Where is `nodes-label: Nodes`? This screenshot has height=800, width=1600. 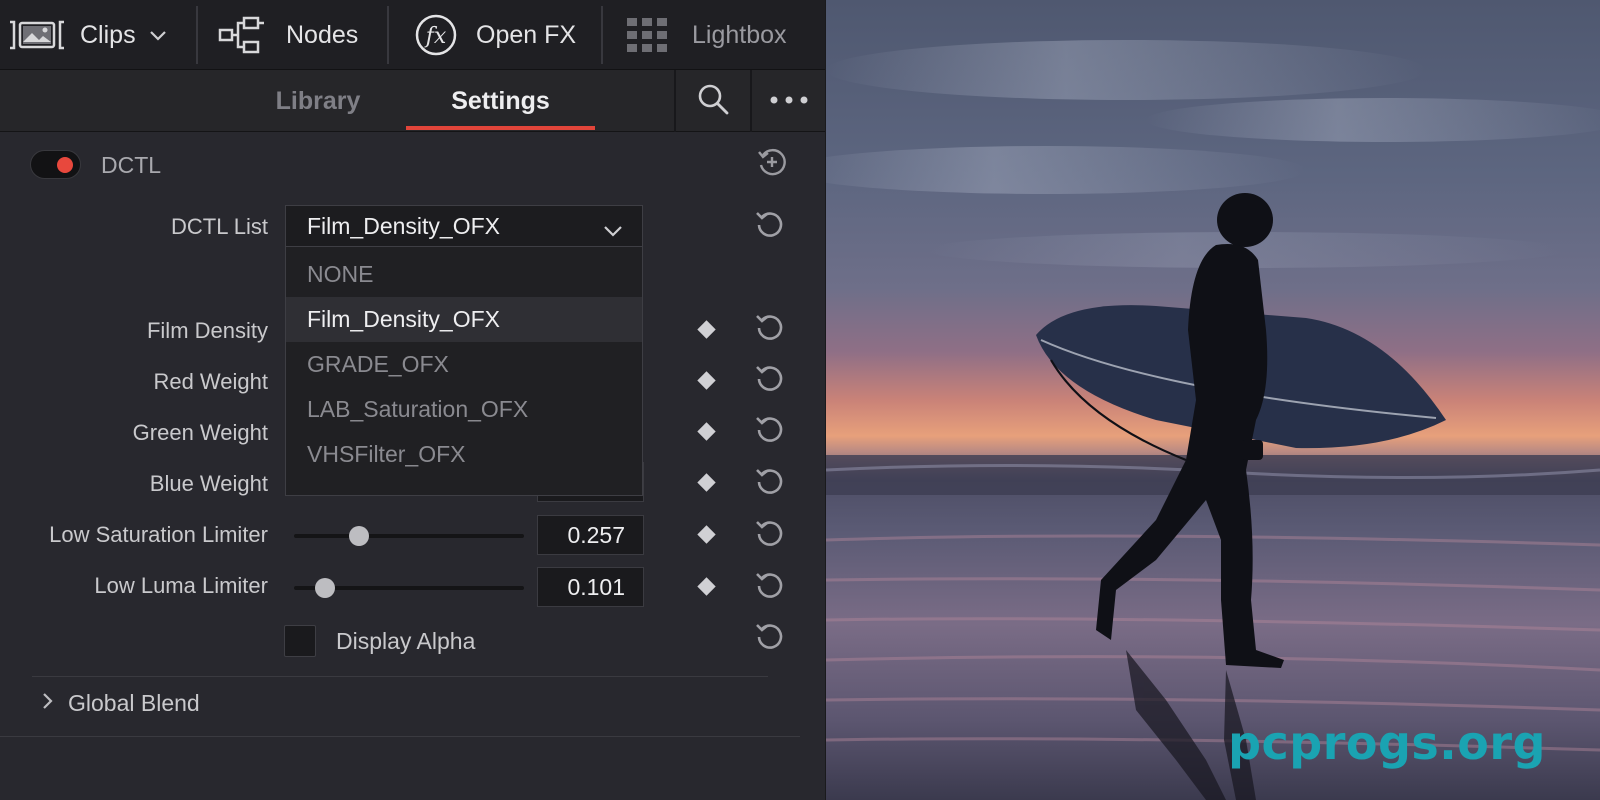
nodes-label: Nodes is located at coordinates (322, 34).